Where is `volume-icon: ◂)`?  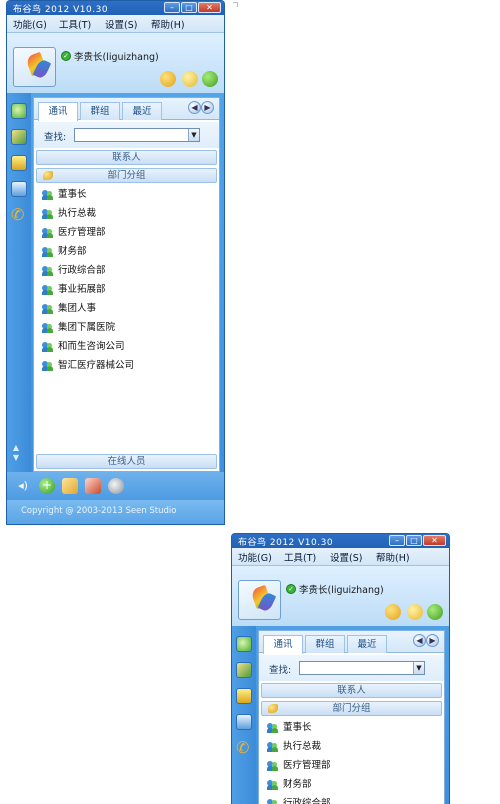 volume-icon: ◂) is located at coordinates (23, 486).